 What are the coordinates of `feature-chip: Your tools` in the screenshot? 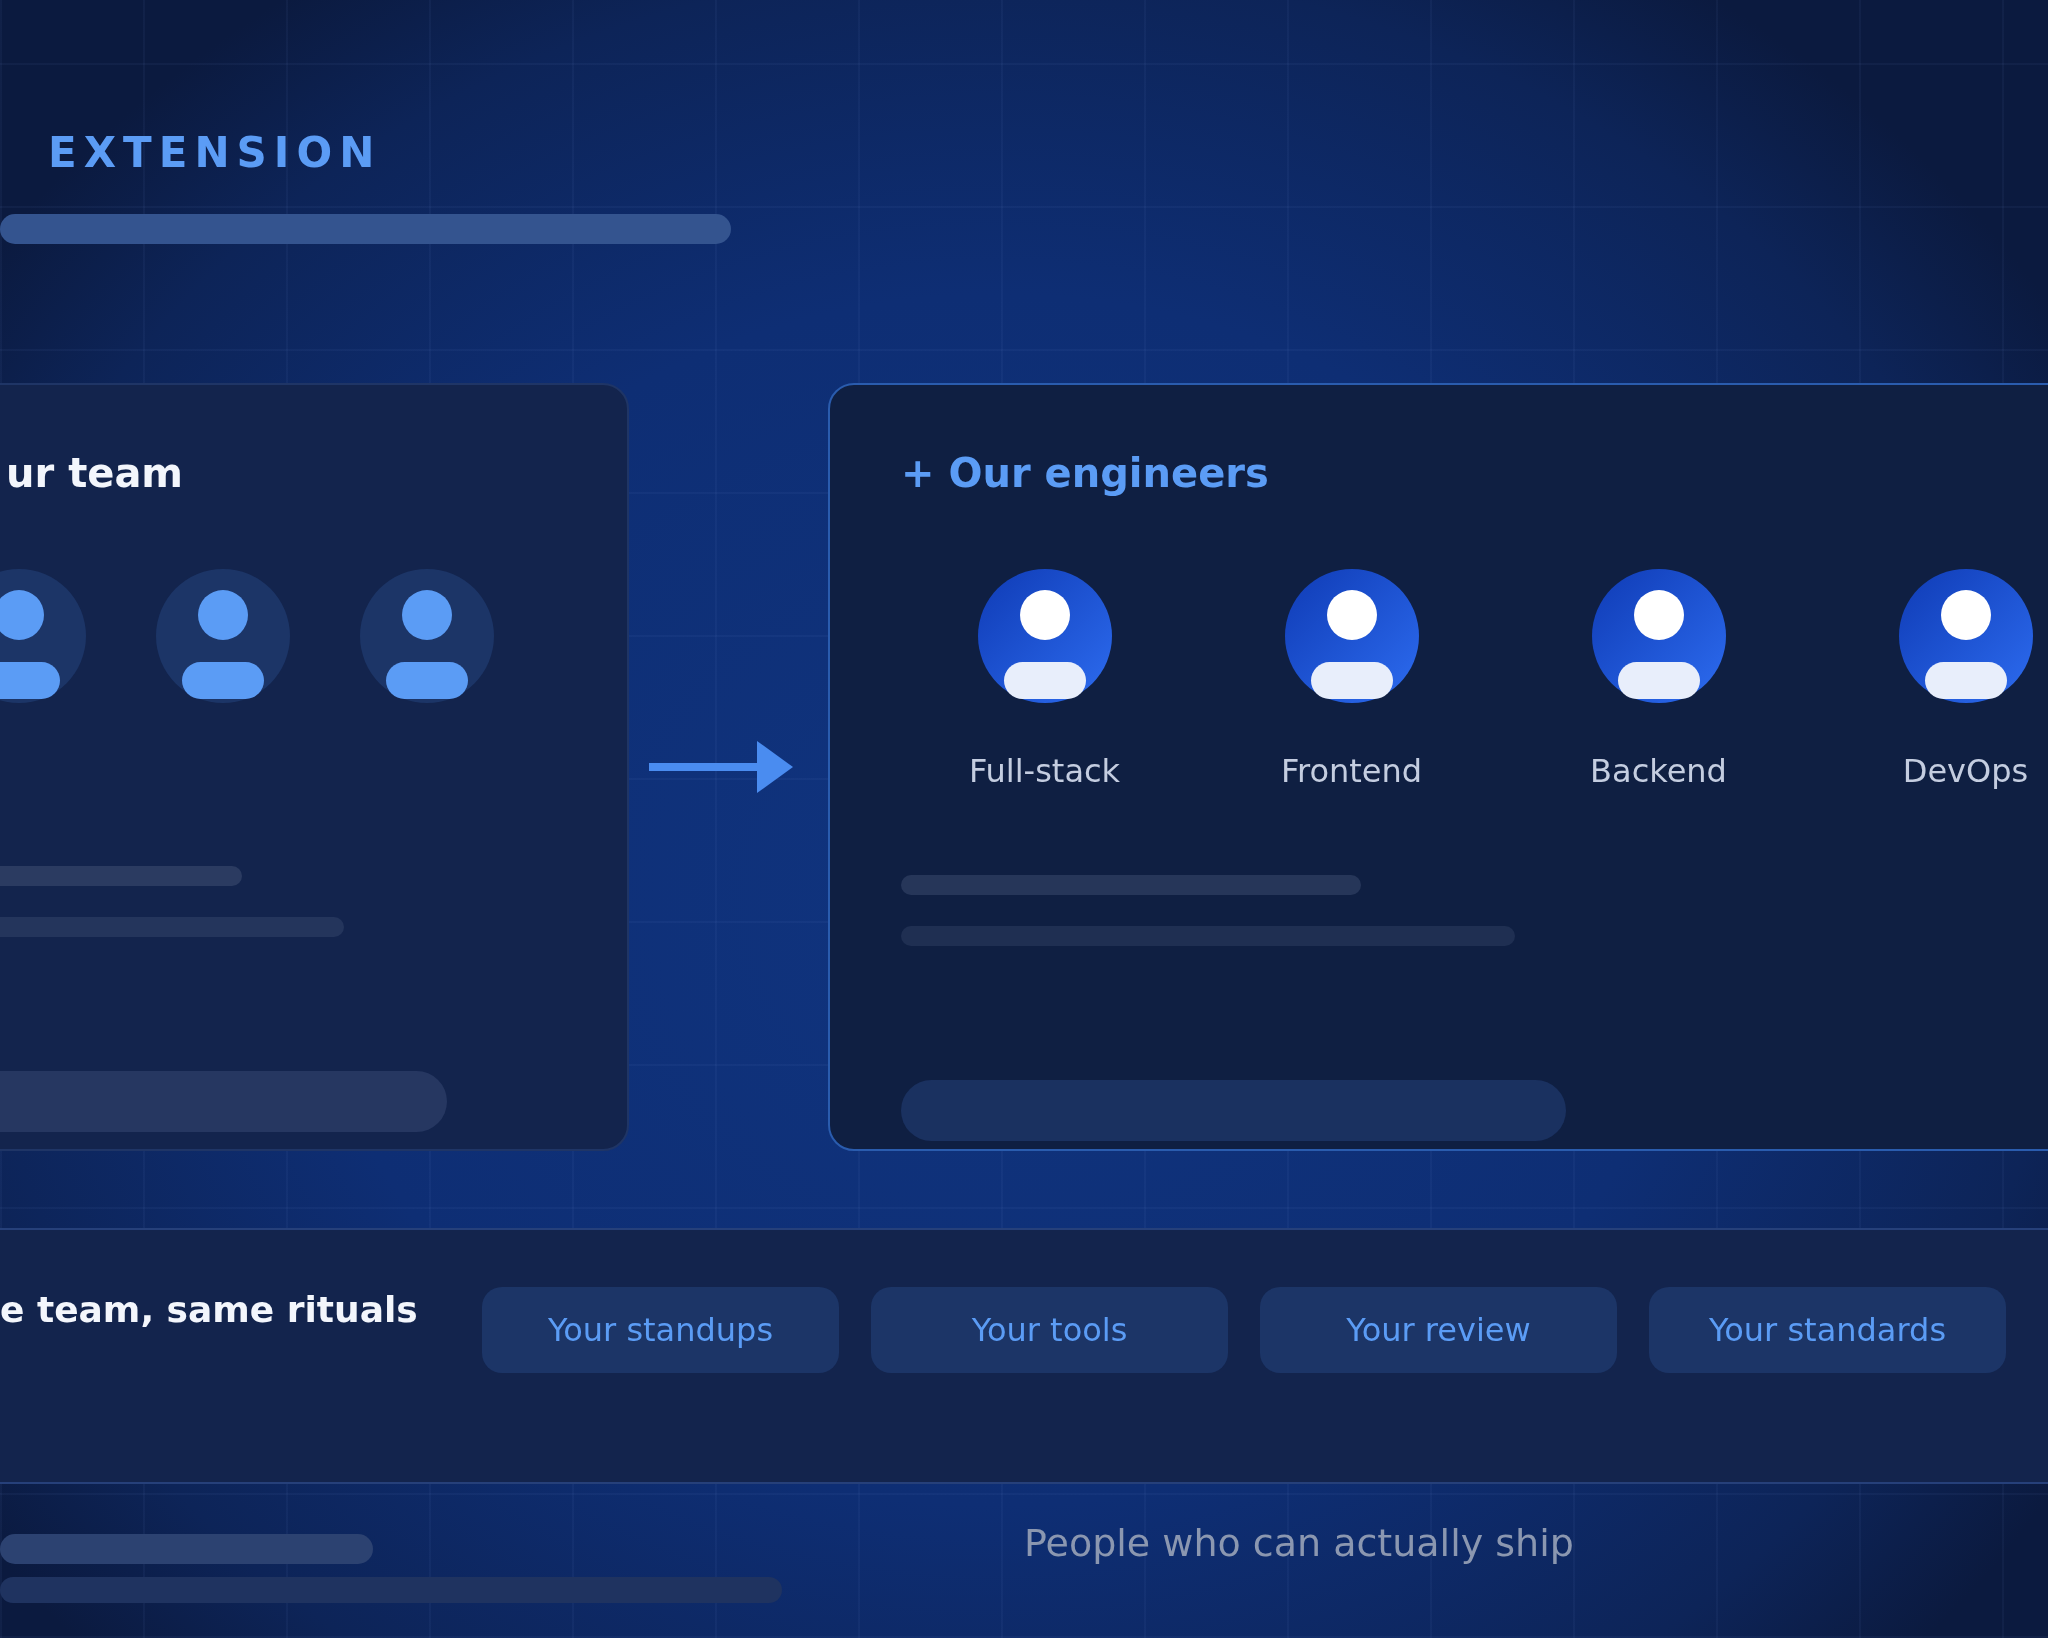 It's located at (1049, 1330).